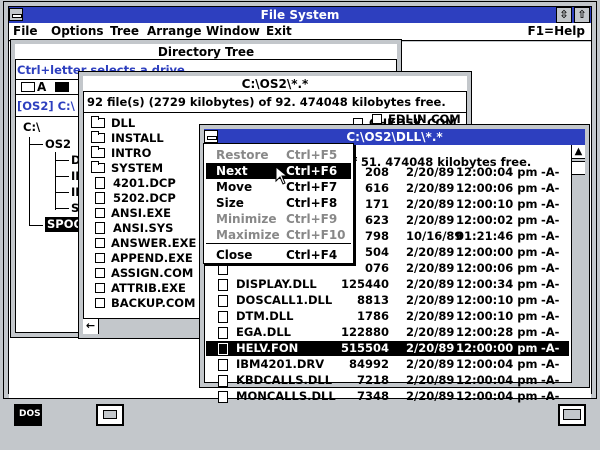 The width and height of the screenshot is (600, 450). Describe the element at coordinates (135, 198) in the screenshot. I see `list-item: 5202.DCP` at that location.